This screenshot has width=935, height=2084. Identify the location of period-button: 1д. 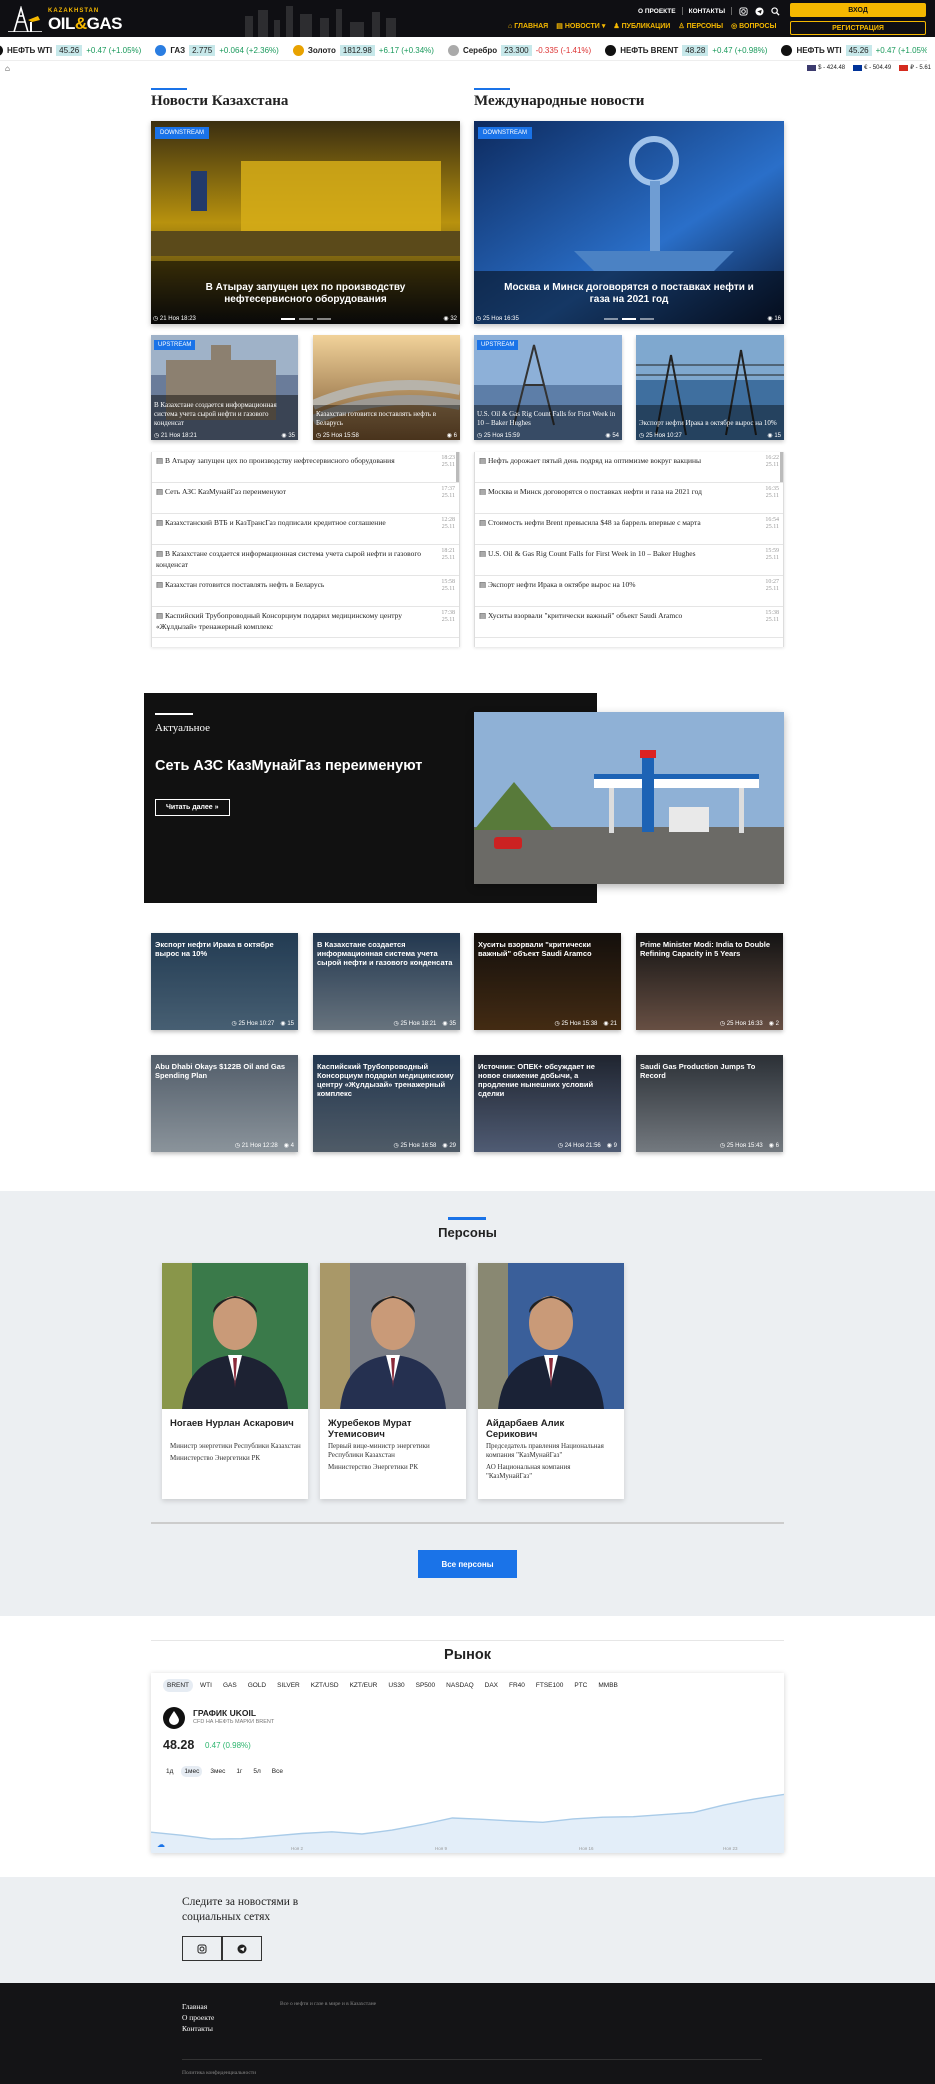
(169, 1771).